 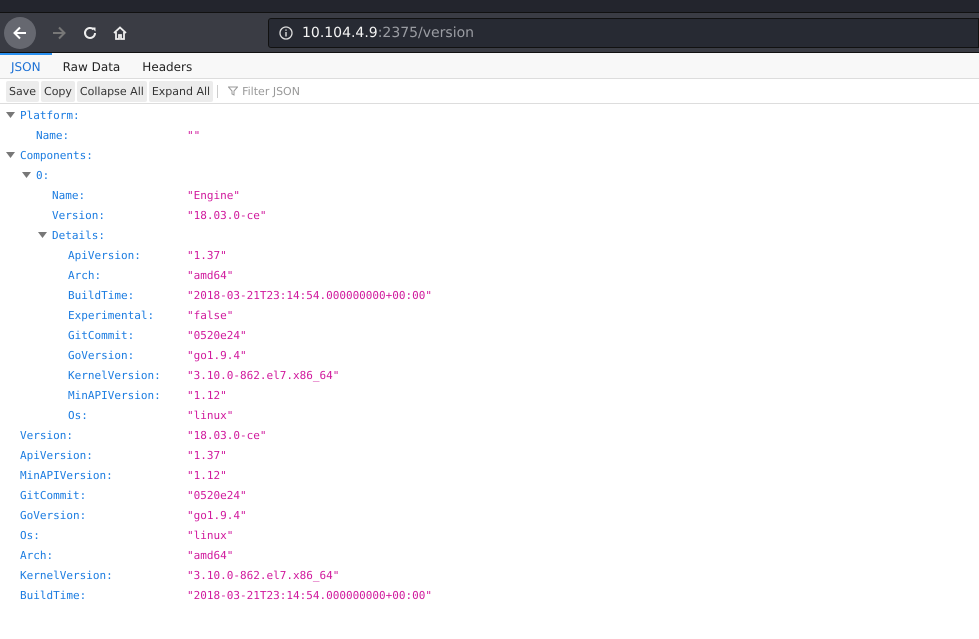 What do you see at coordinates (43, 175) in the screenshot?
I see `json-key: 0:` at bounding box center [43, 175].